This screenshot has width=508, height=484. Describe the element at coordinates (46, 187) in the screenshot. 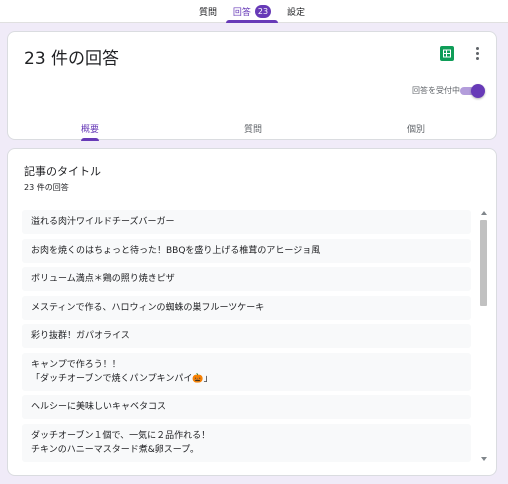

I see `question-response-count: 23 件の回答` at that location.